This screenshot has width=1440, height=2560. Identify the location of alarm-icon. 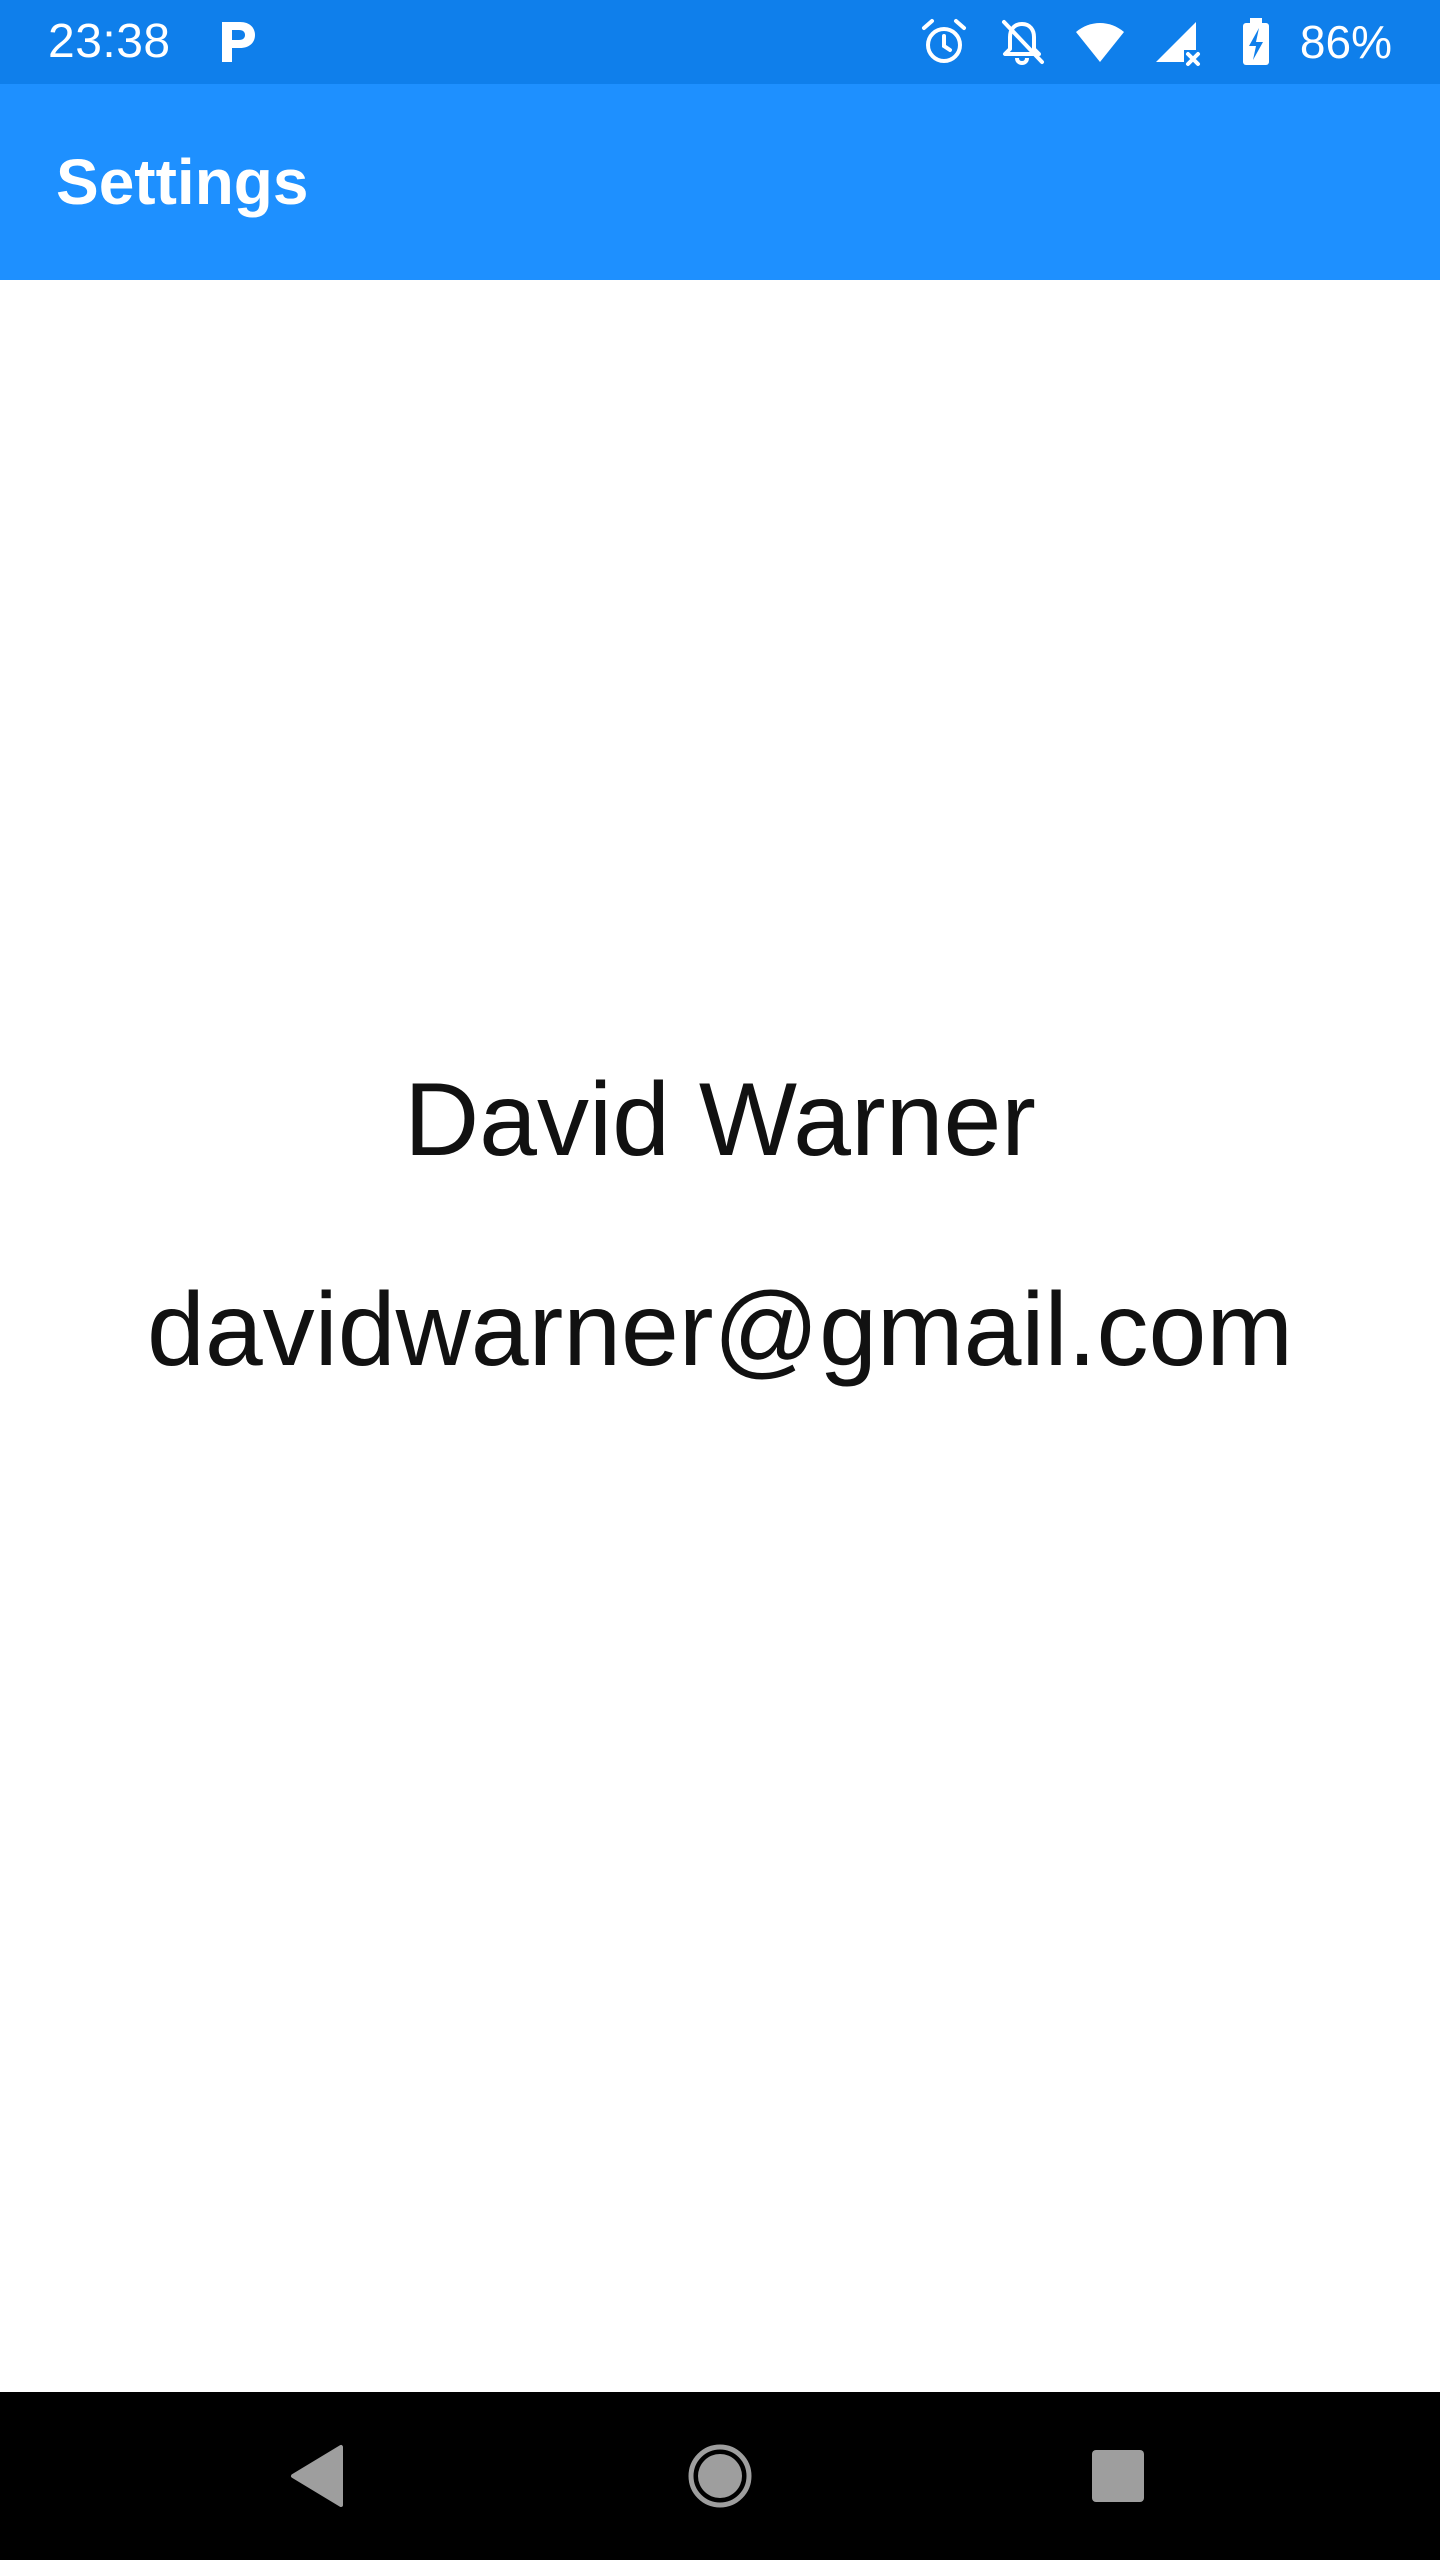
(943, 41).